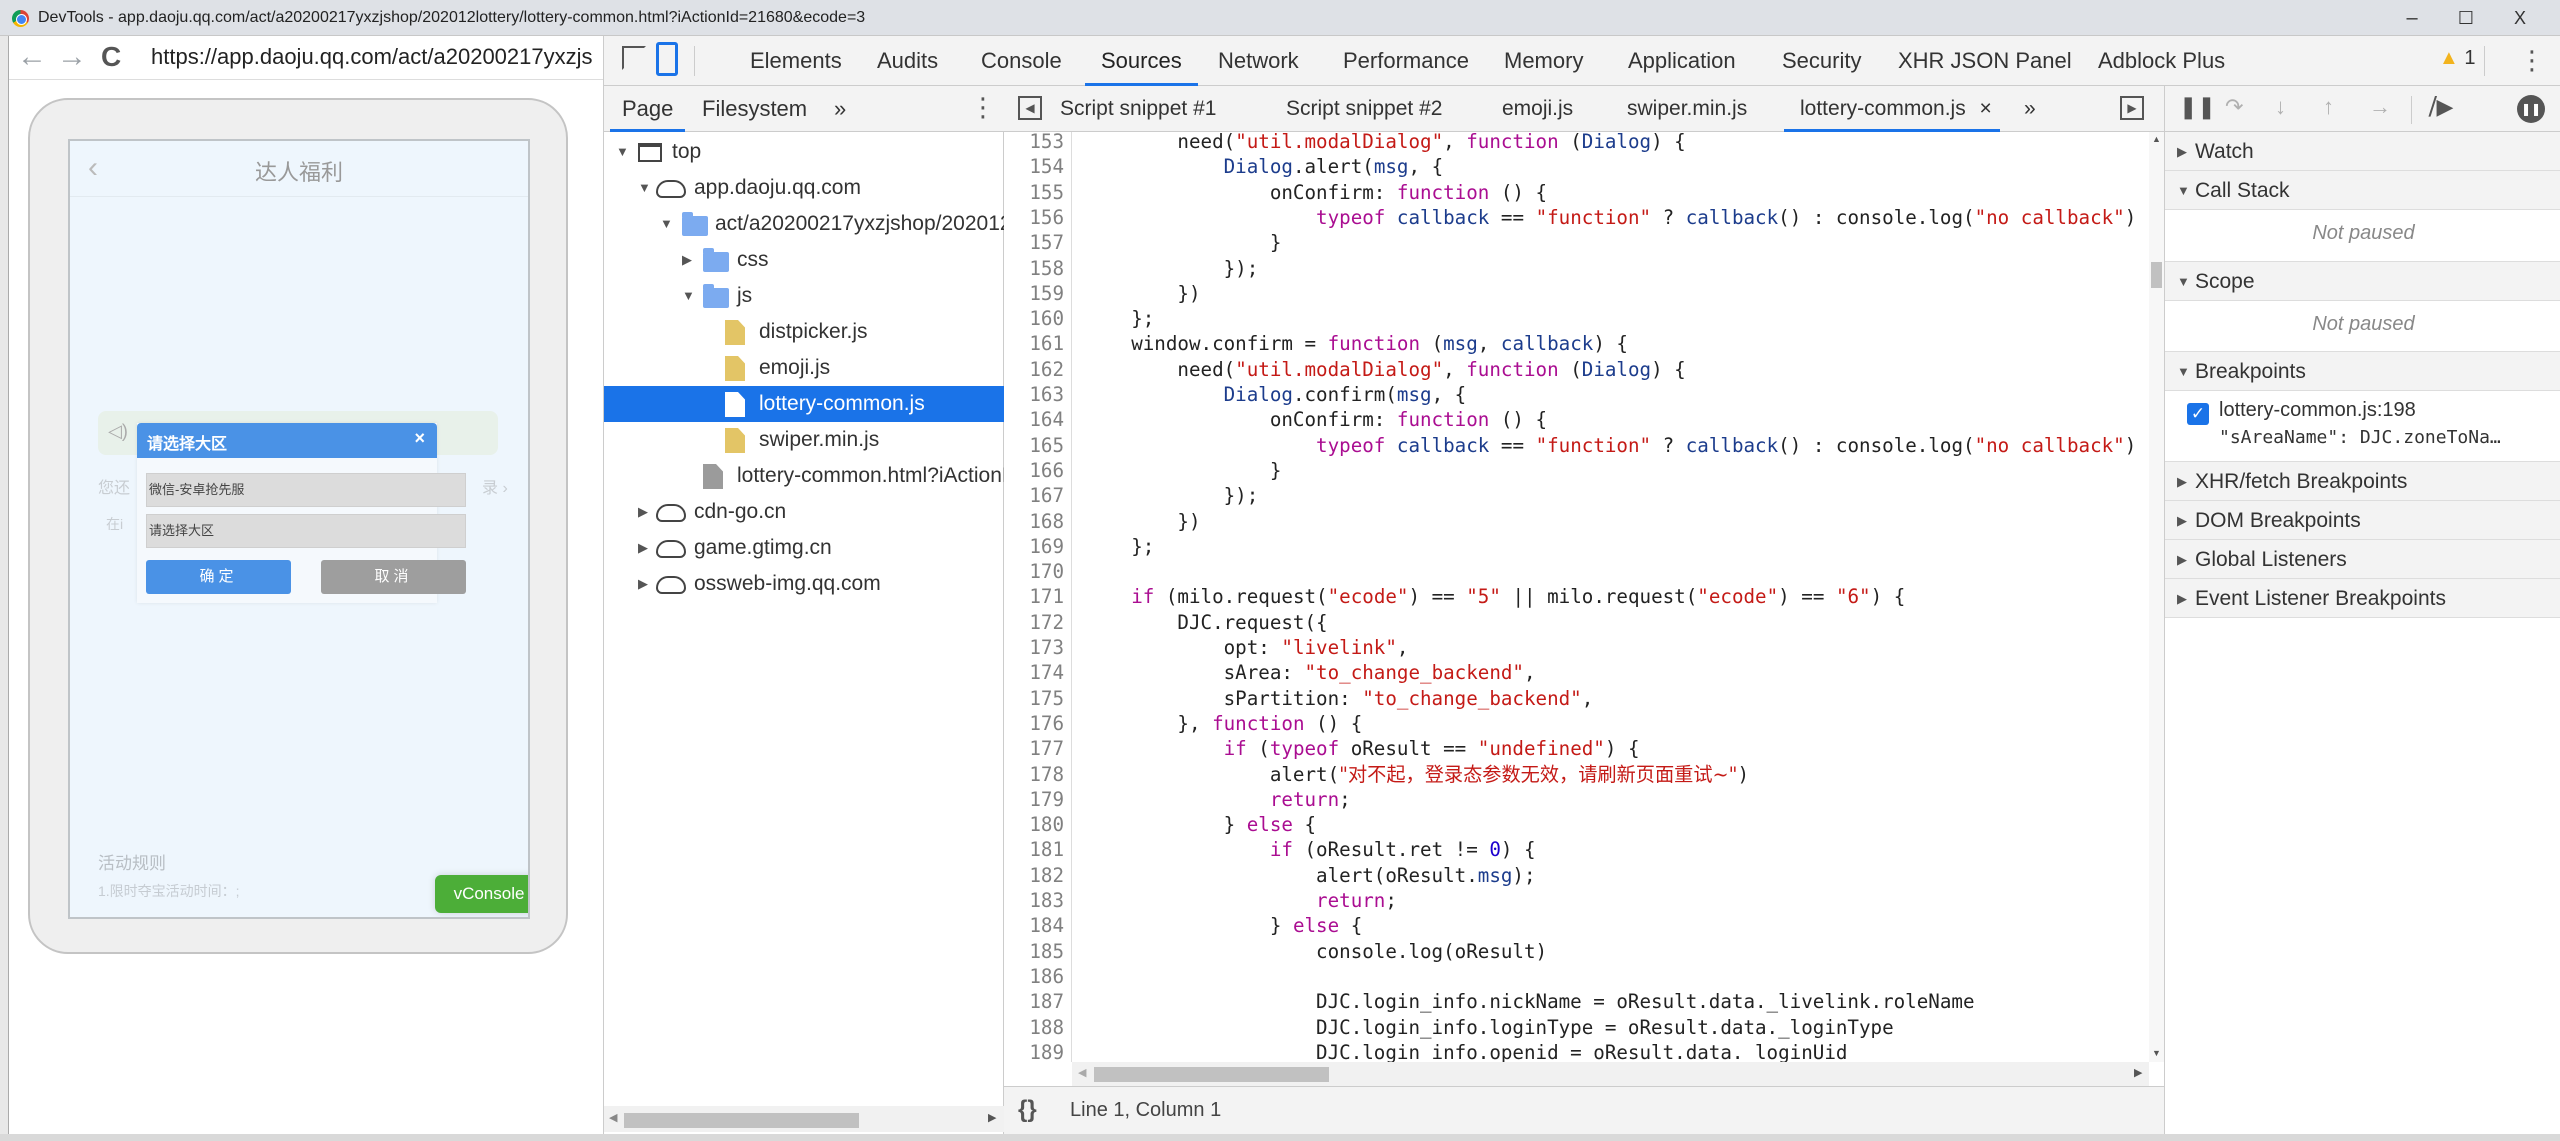 The height and width of the screenshot is (1141, 2560). I want to click on line-number: 156, so click(1034, 217).